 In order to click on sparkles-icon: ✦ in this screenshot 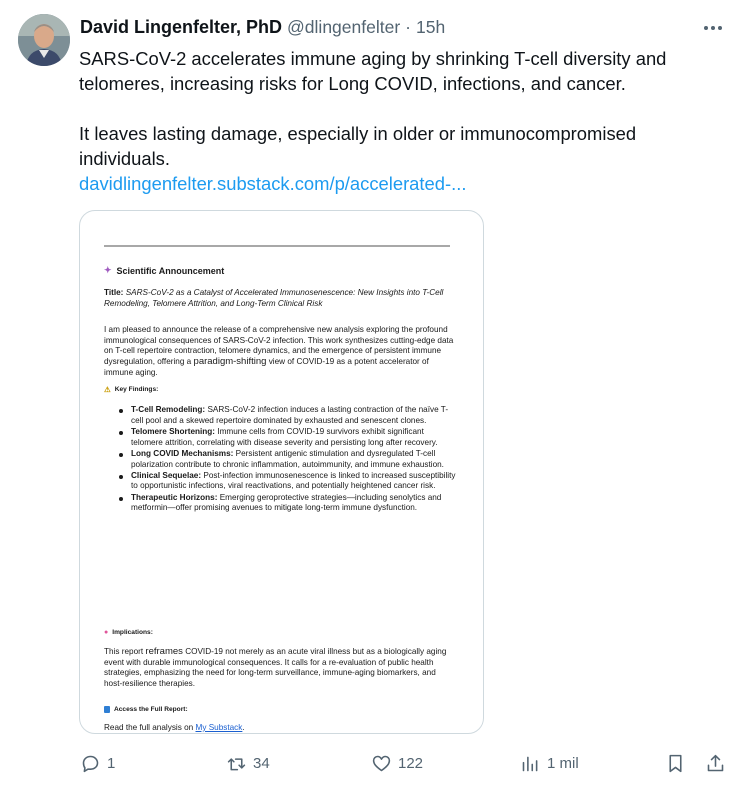, I will do `click(108, 270)`.